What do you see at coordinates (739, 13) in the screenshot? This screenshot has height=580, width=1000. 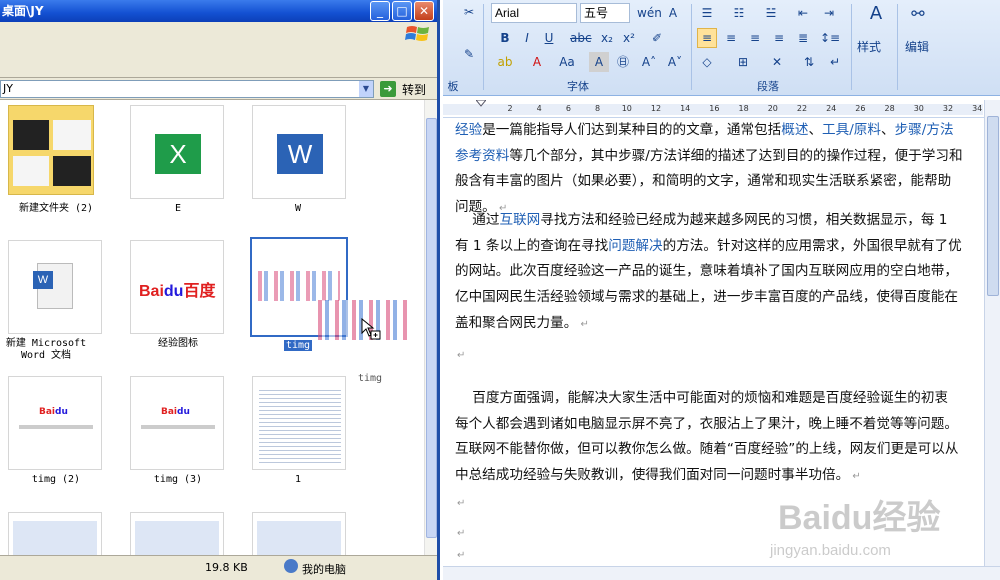 I see `numbering-icon: ☷` at bounding box center [739, 13].